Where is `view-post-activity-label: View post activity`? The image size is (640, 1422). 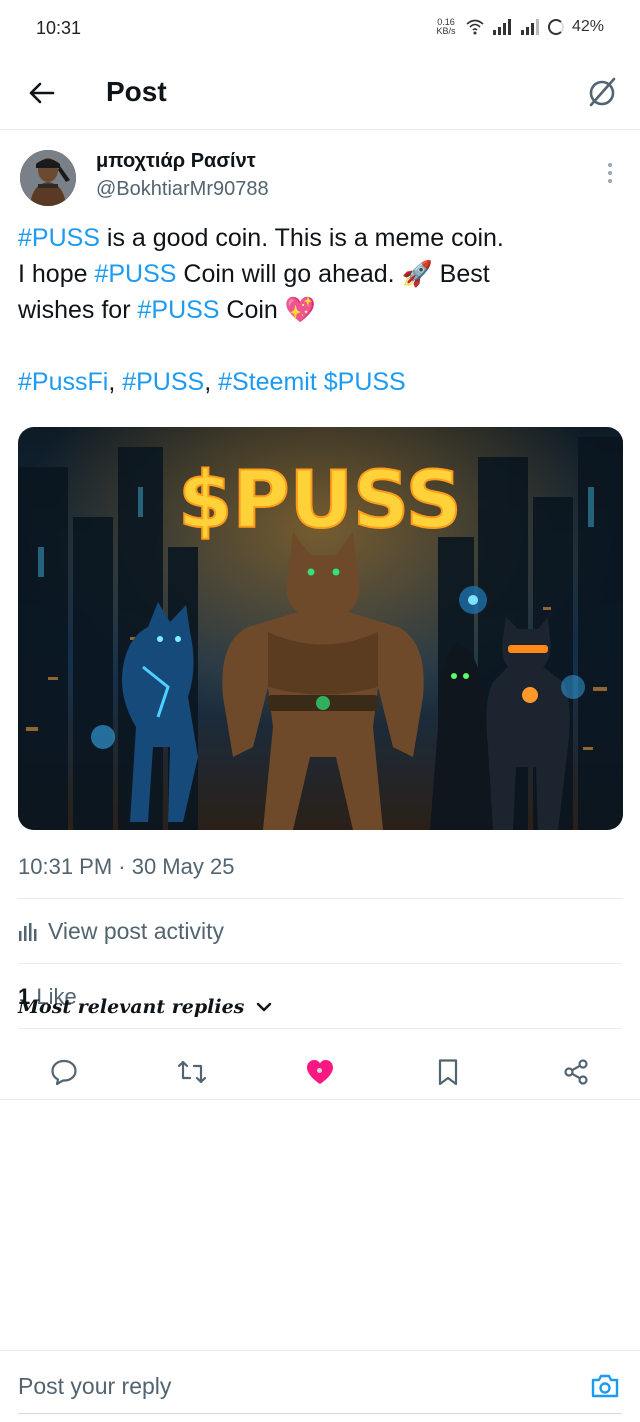 view-post-activity-label: View post activity is located at coordinates (136, 931).